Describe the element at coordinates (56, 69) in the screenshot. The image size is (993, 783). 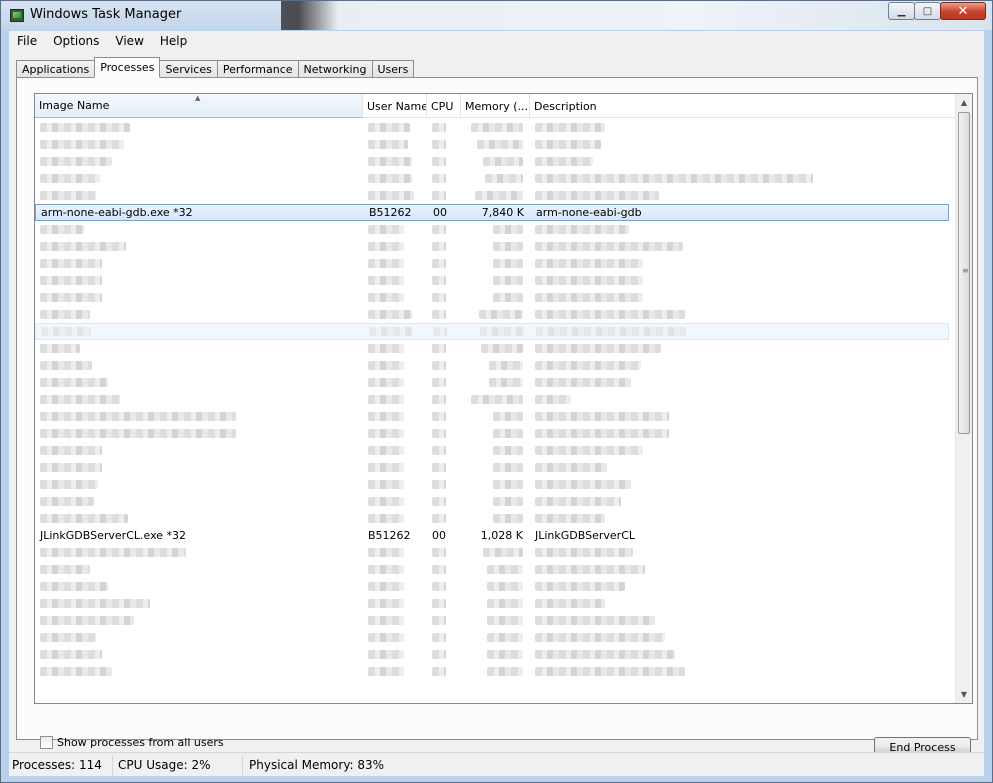
I see `tab-applications: Applications` at that location.